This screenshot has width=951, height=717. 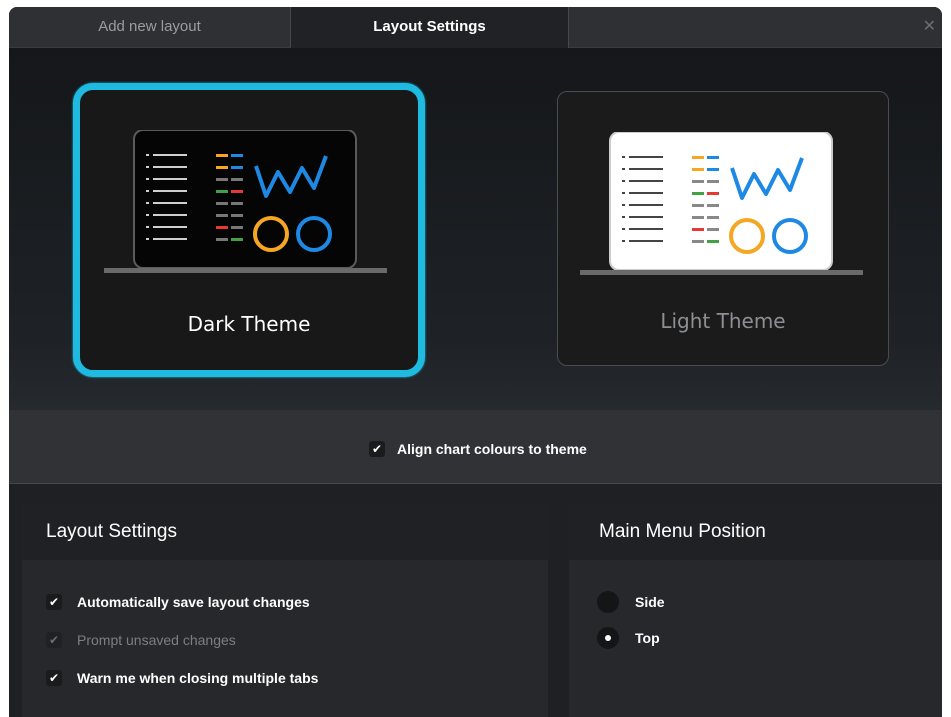 I want to click on top-radio, so click(x=608, y=638).